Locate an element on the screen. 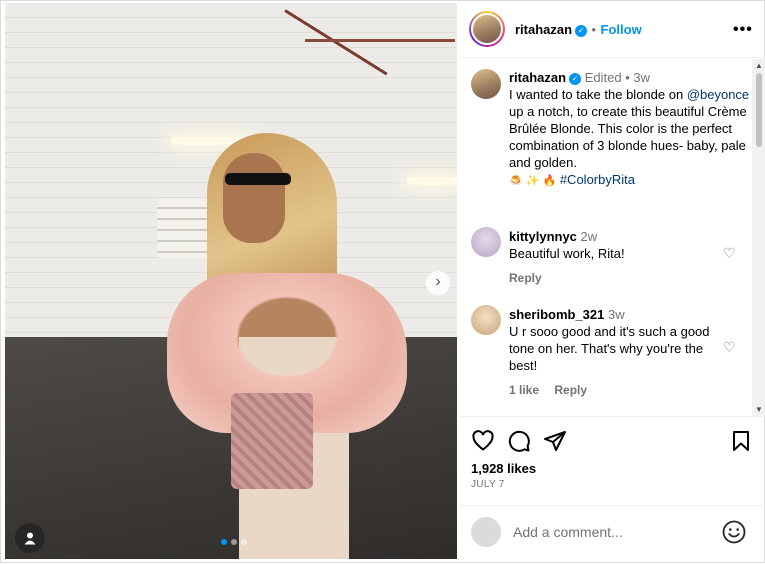 This screenshot has height=564, width=765. caption-emojis: 🍮 ✨ 🔥 is located at coordinates (533, 181).